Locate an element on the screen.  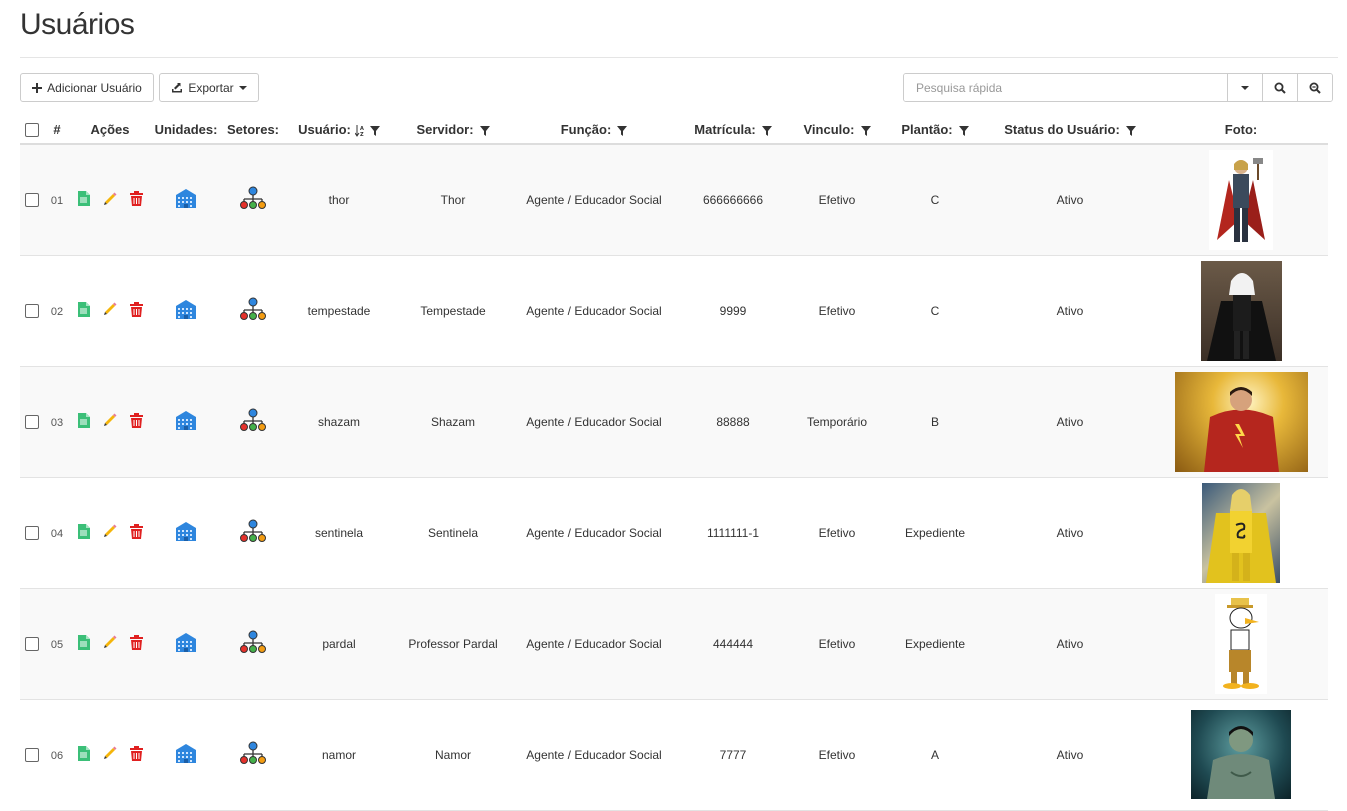
status-header-label: Status do Usuário: is located at coordinates (1062, 129).